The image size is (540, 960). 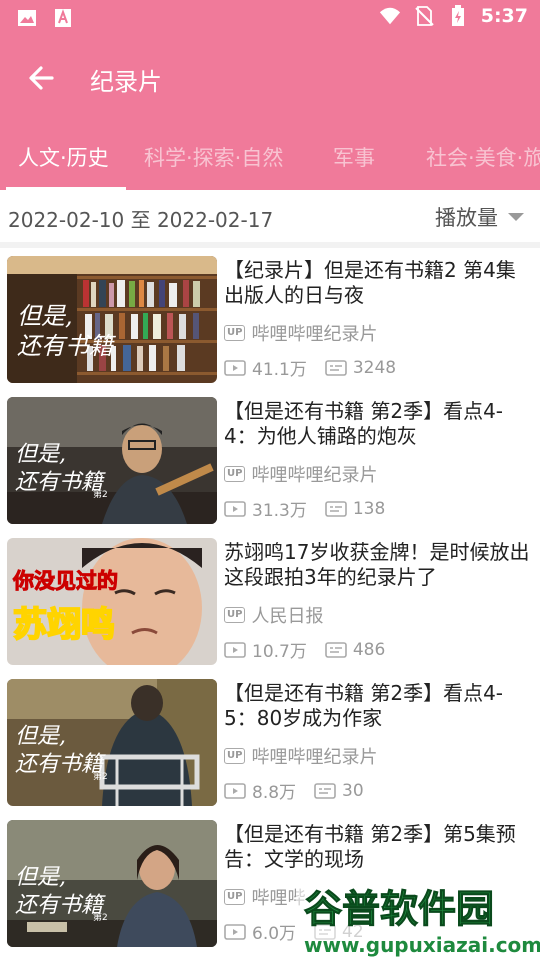 What do you see at coordinates (64, 625) in the screenshot?
I see `svg-text: 苏翊鸣` at bounding box center [64, 625].